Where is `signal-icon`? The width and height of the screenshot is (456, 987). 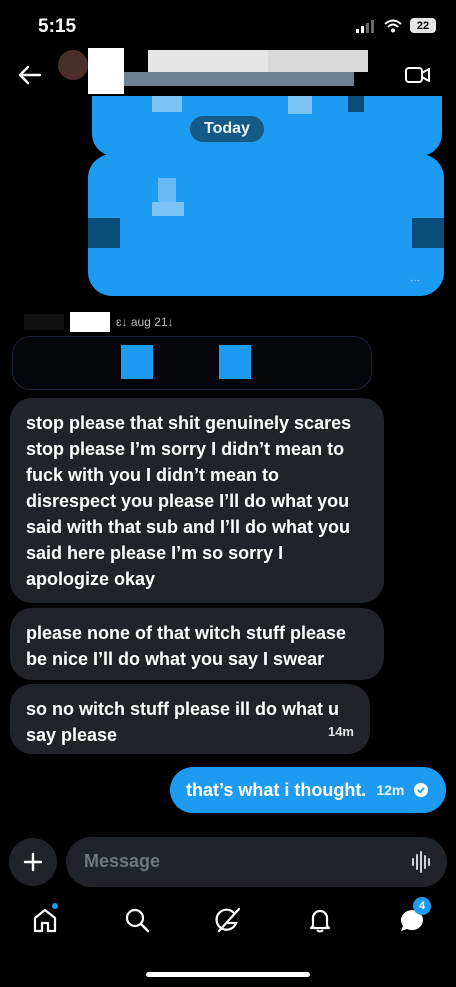
signal-icon is located at coordinates (365, 26).